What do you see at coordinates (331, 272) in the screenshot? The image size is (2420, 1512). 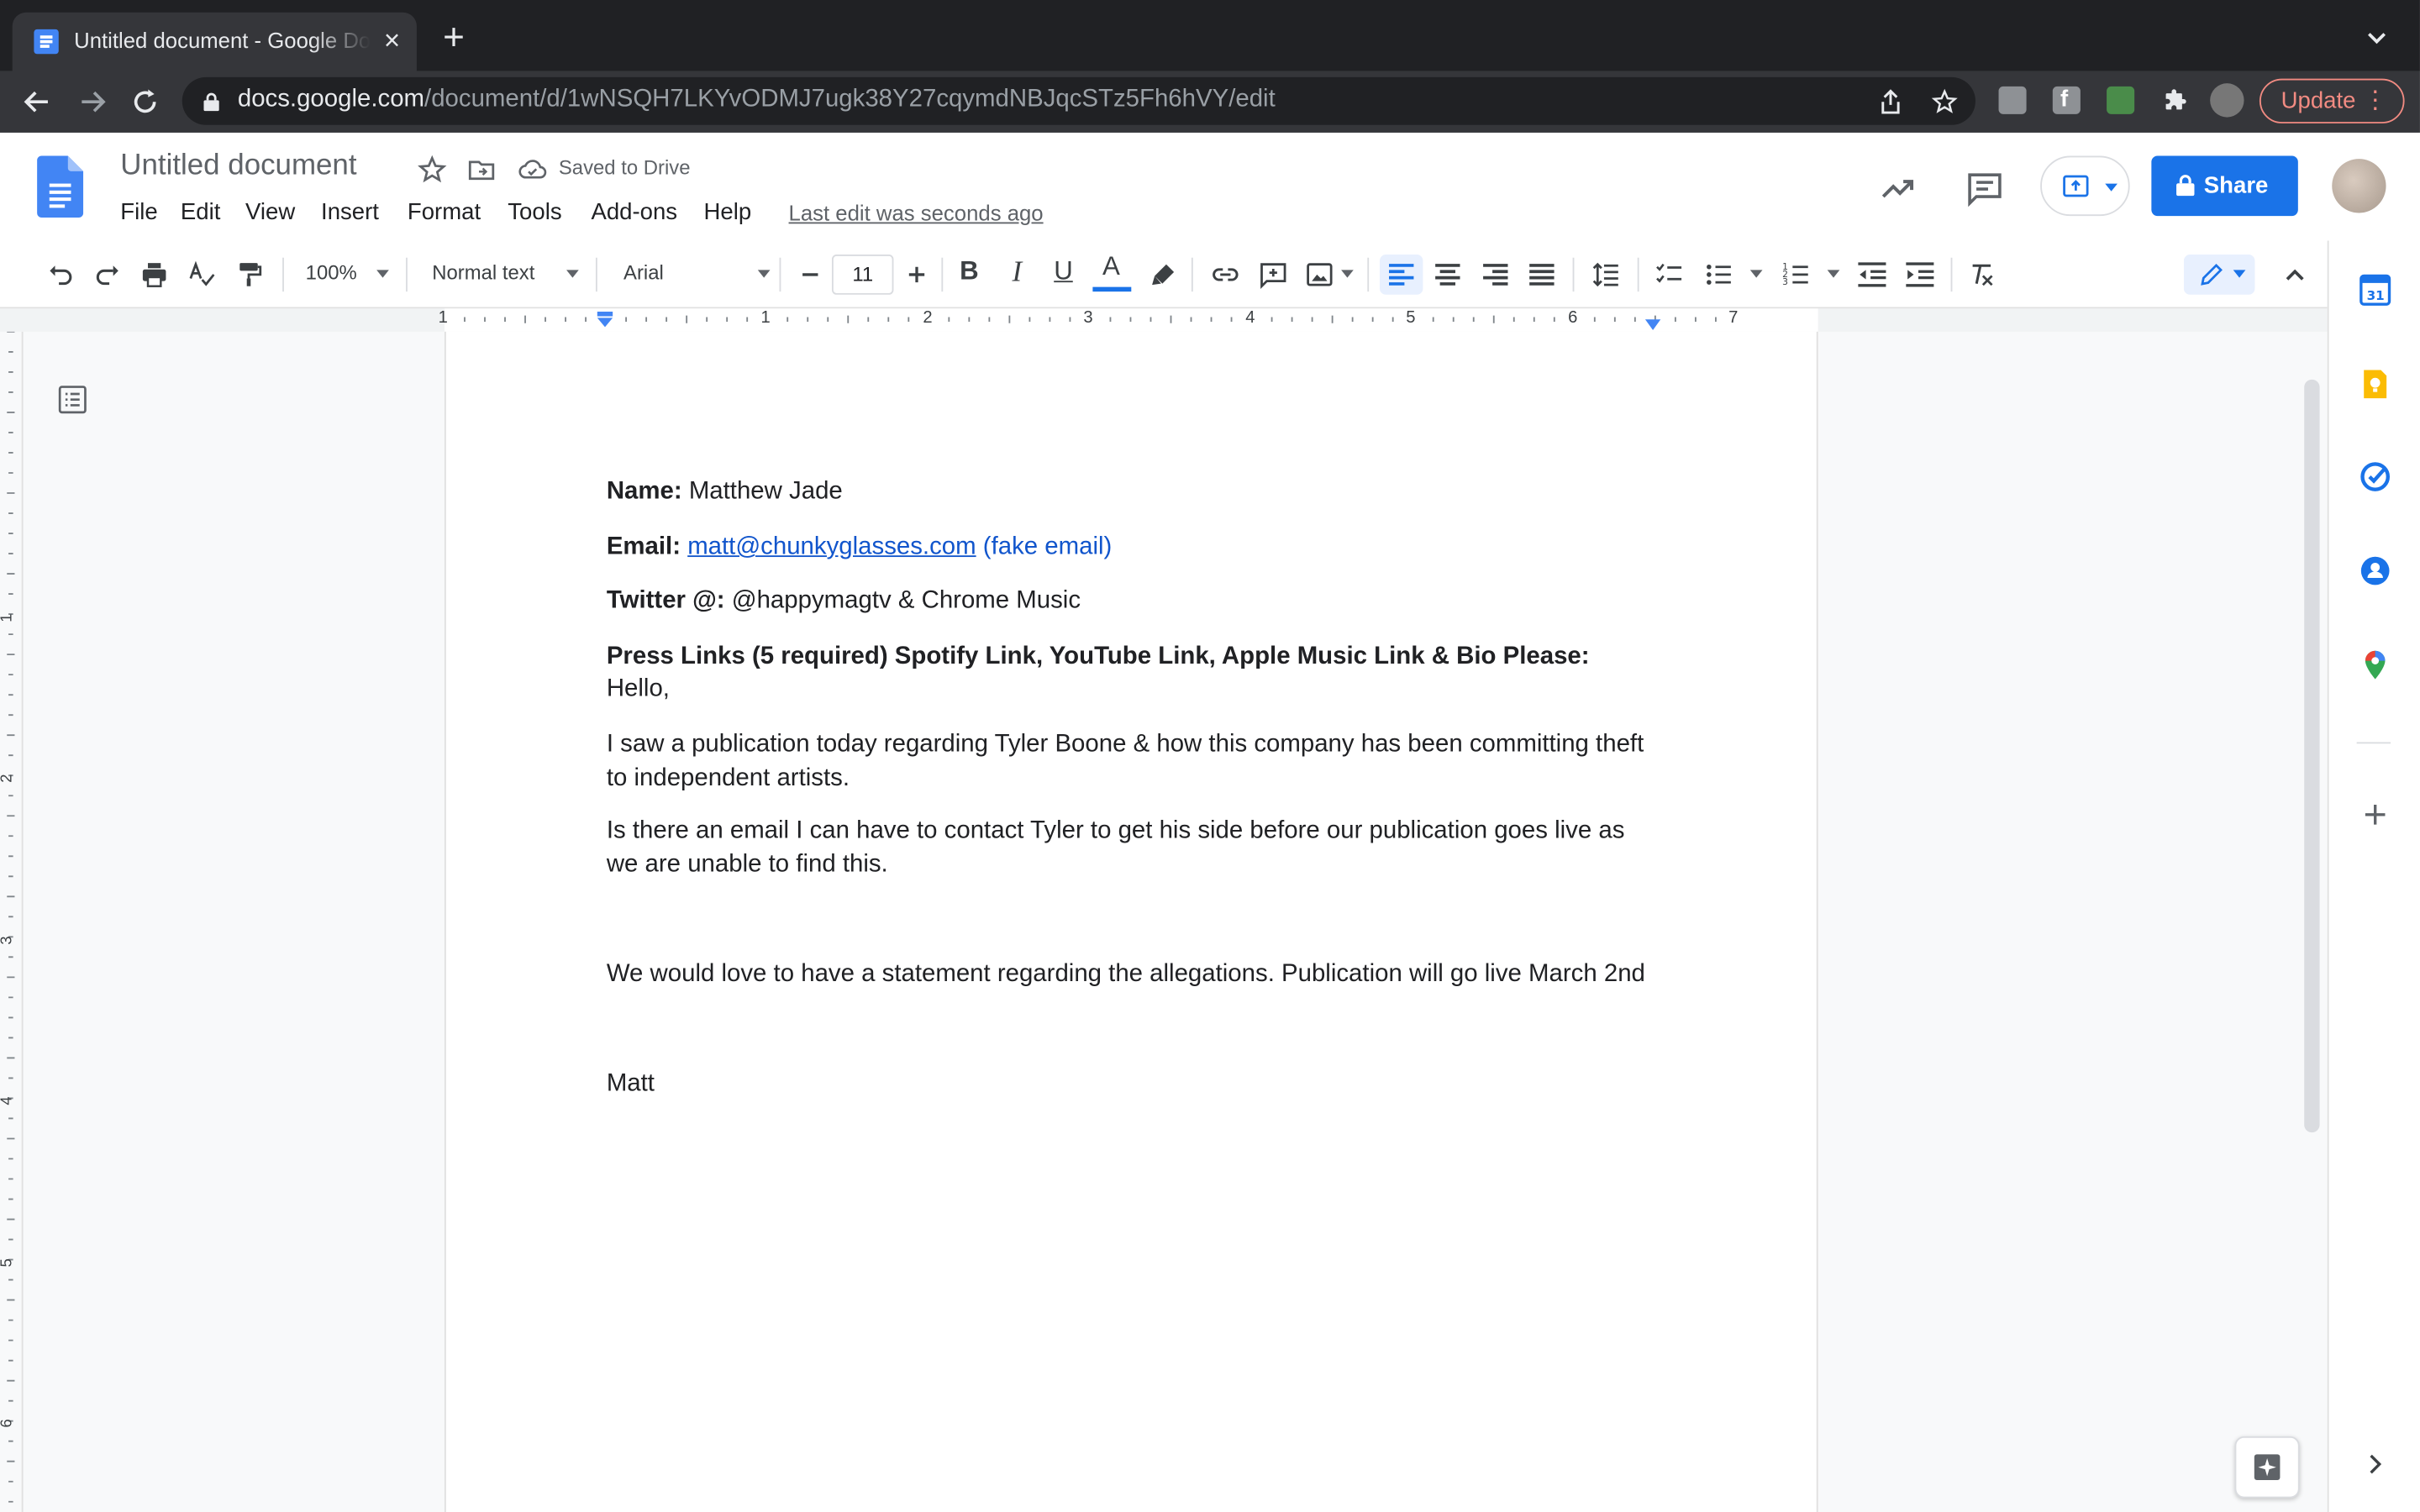 I see `zoom-select: 100%` at bounding box center [331, 272].